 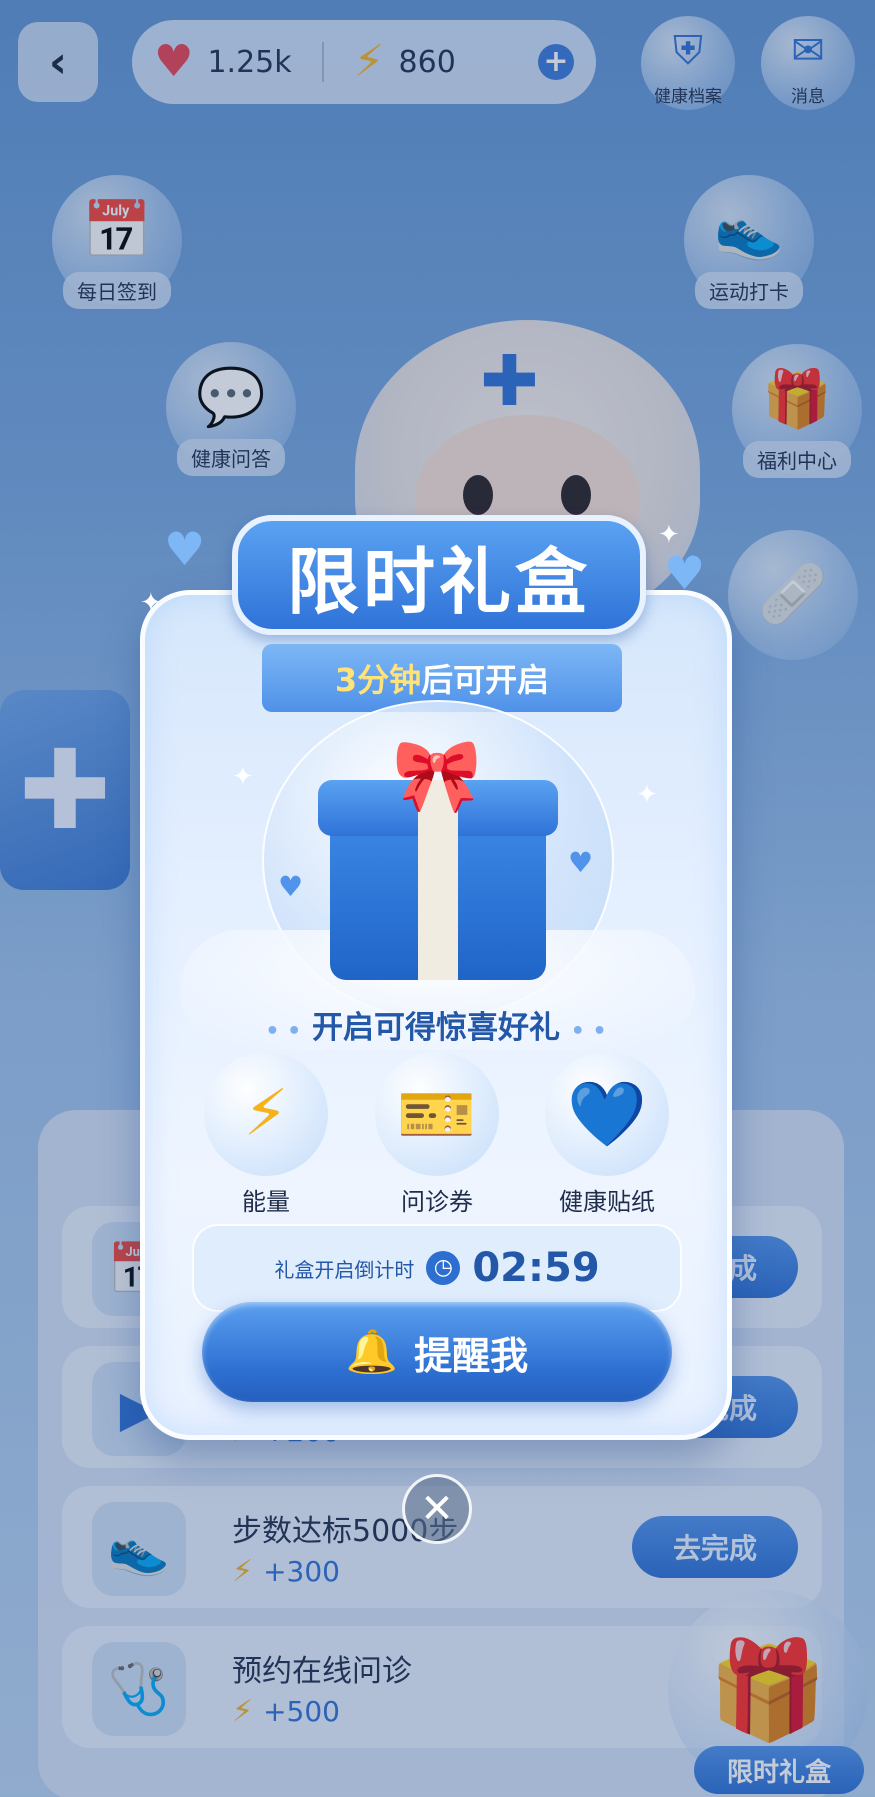 What do you see at coordinates (231, 397) in the screenshot?
I see `question-chat-icon: 💬` at bounding box center [231, 397].